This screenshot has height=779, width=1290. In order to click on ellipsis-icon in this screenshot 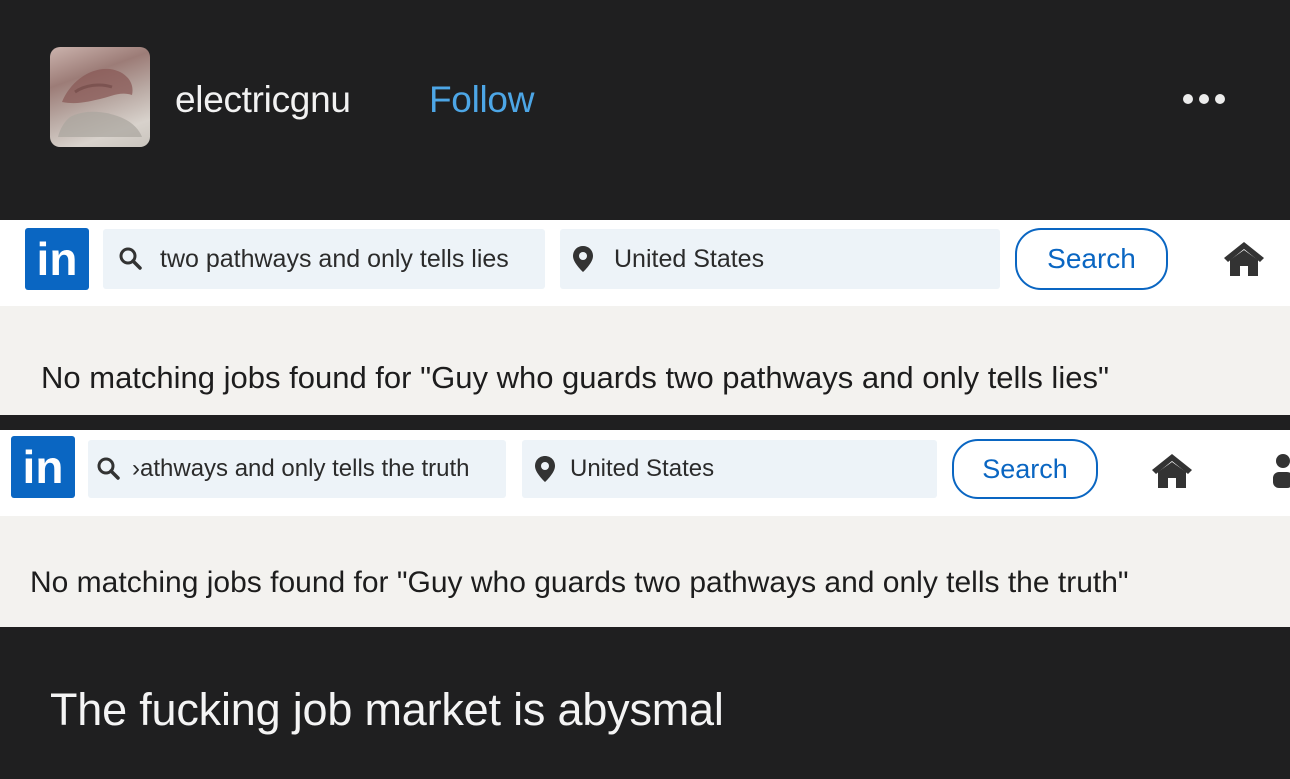, I will do `click(1213, 99)`.